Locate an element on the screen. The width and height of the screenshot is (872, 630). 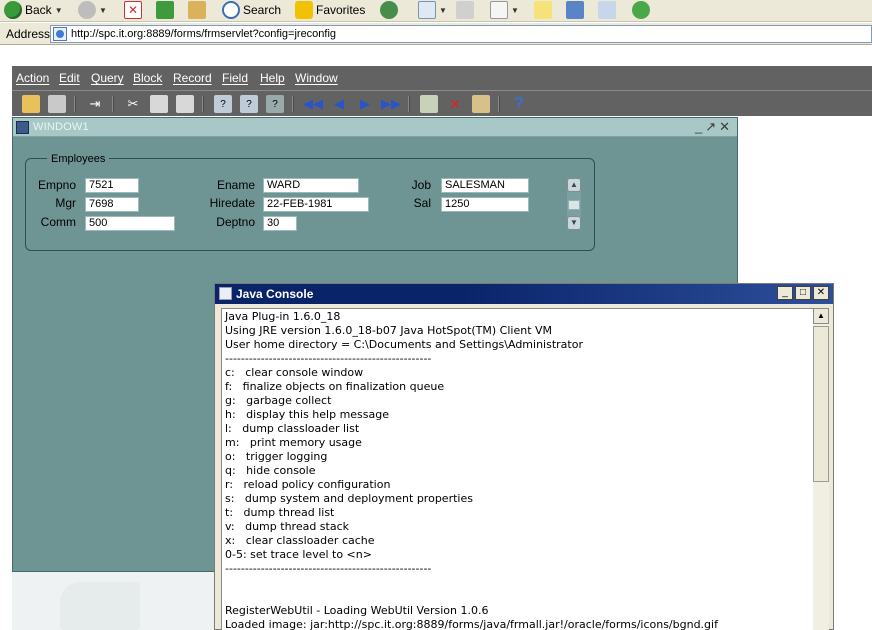
job-label: Job is located at coordinates (421, 185).